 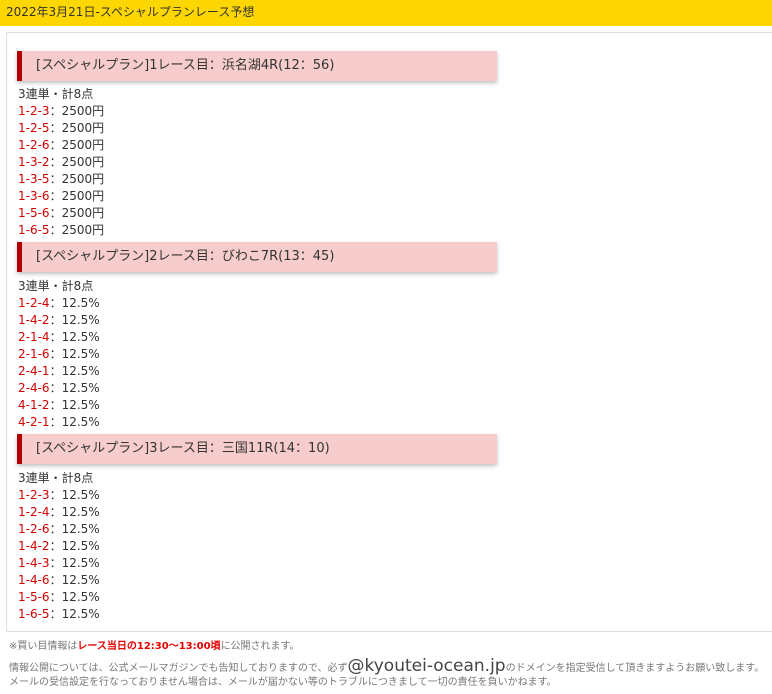 I want to click on race-heading-text: [スペシャルプラン]1レース目：浜名湖4R(12：56), so click(x=185, y=65).